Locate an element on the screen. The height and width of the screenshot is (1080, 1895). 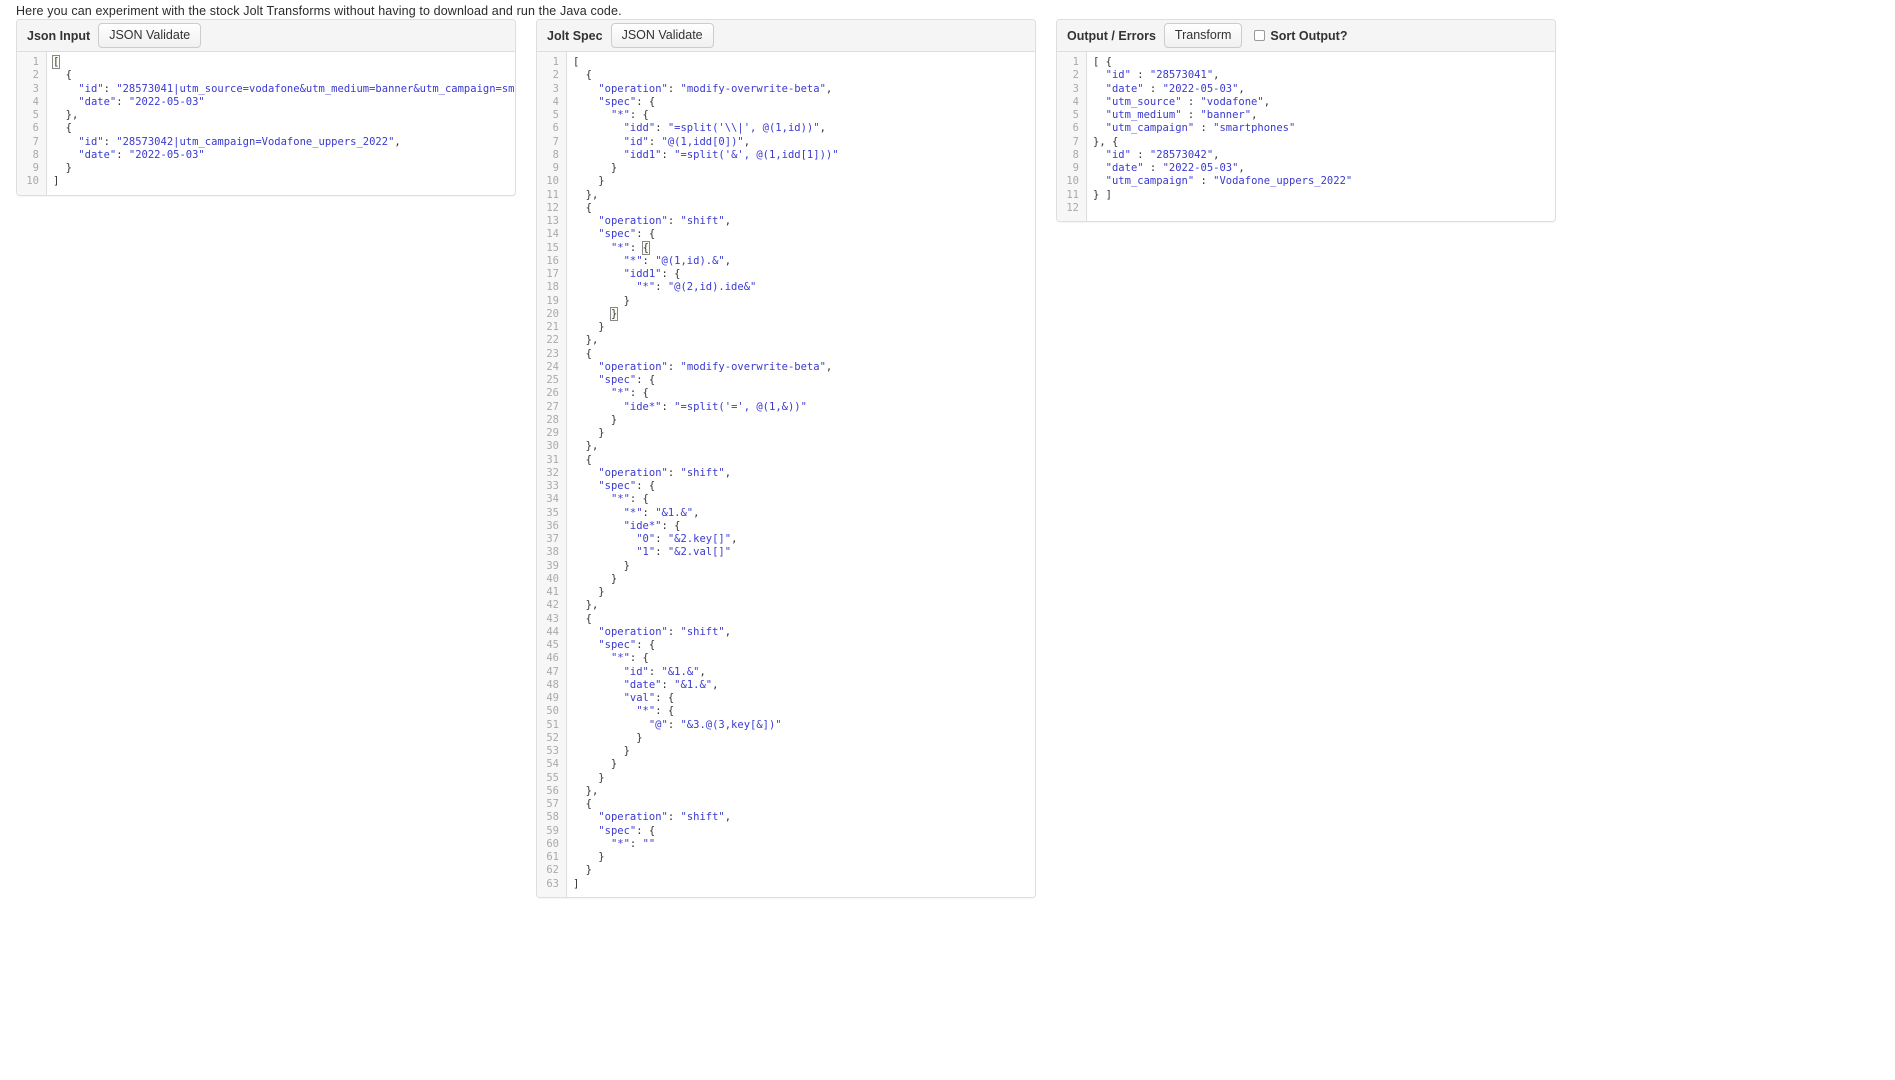
code-line: "*": "" is located at coordinates (801, 844).